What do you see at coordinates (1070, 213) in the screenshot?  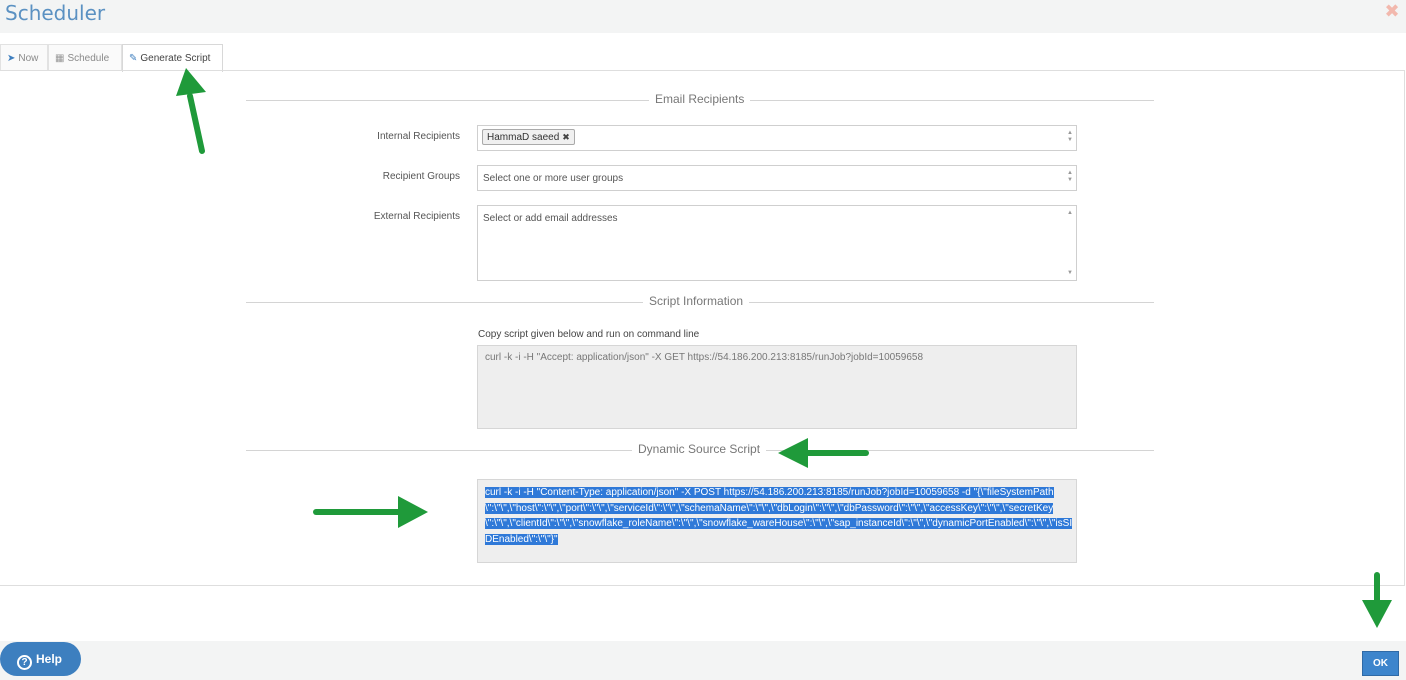 I see `scroll-up-icon: ▲` at bounding box center [1070, 213].